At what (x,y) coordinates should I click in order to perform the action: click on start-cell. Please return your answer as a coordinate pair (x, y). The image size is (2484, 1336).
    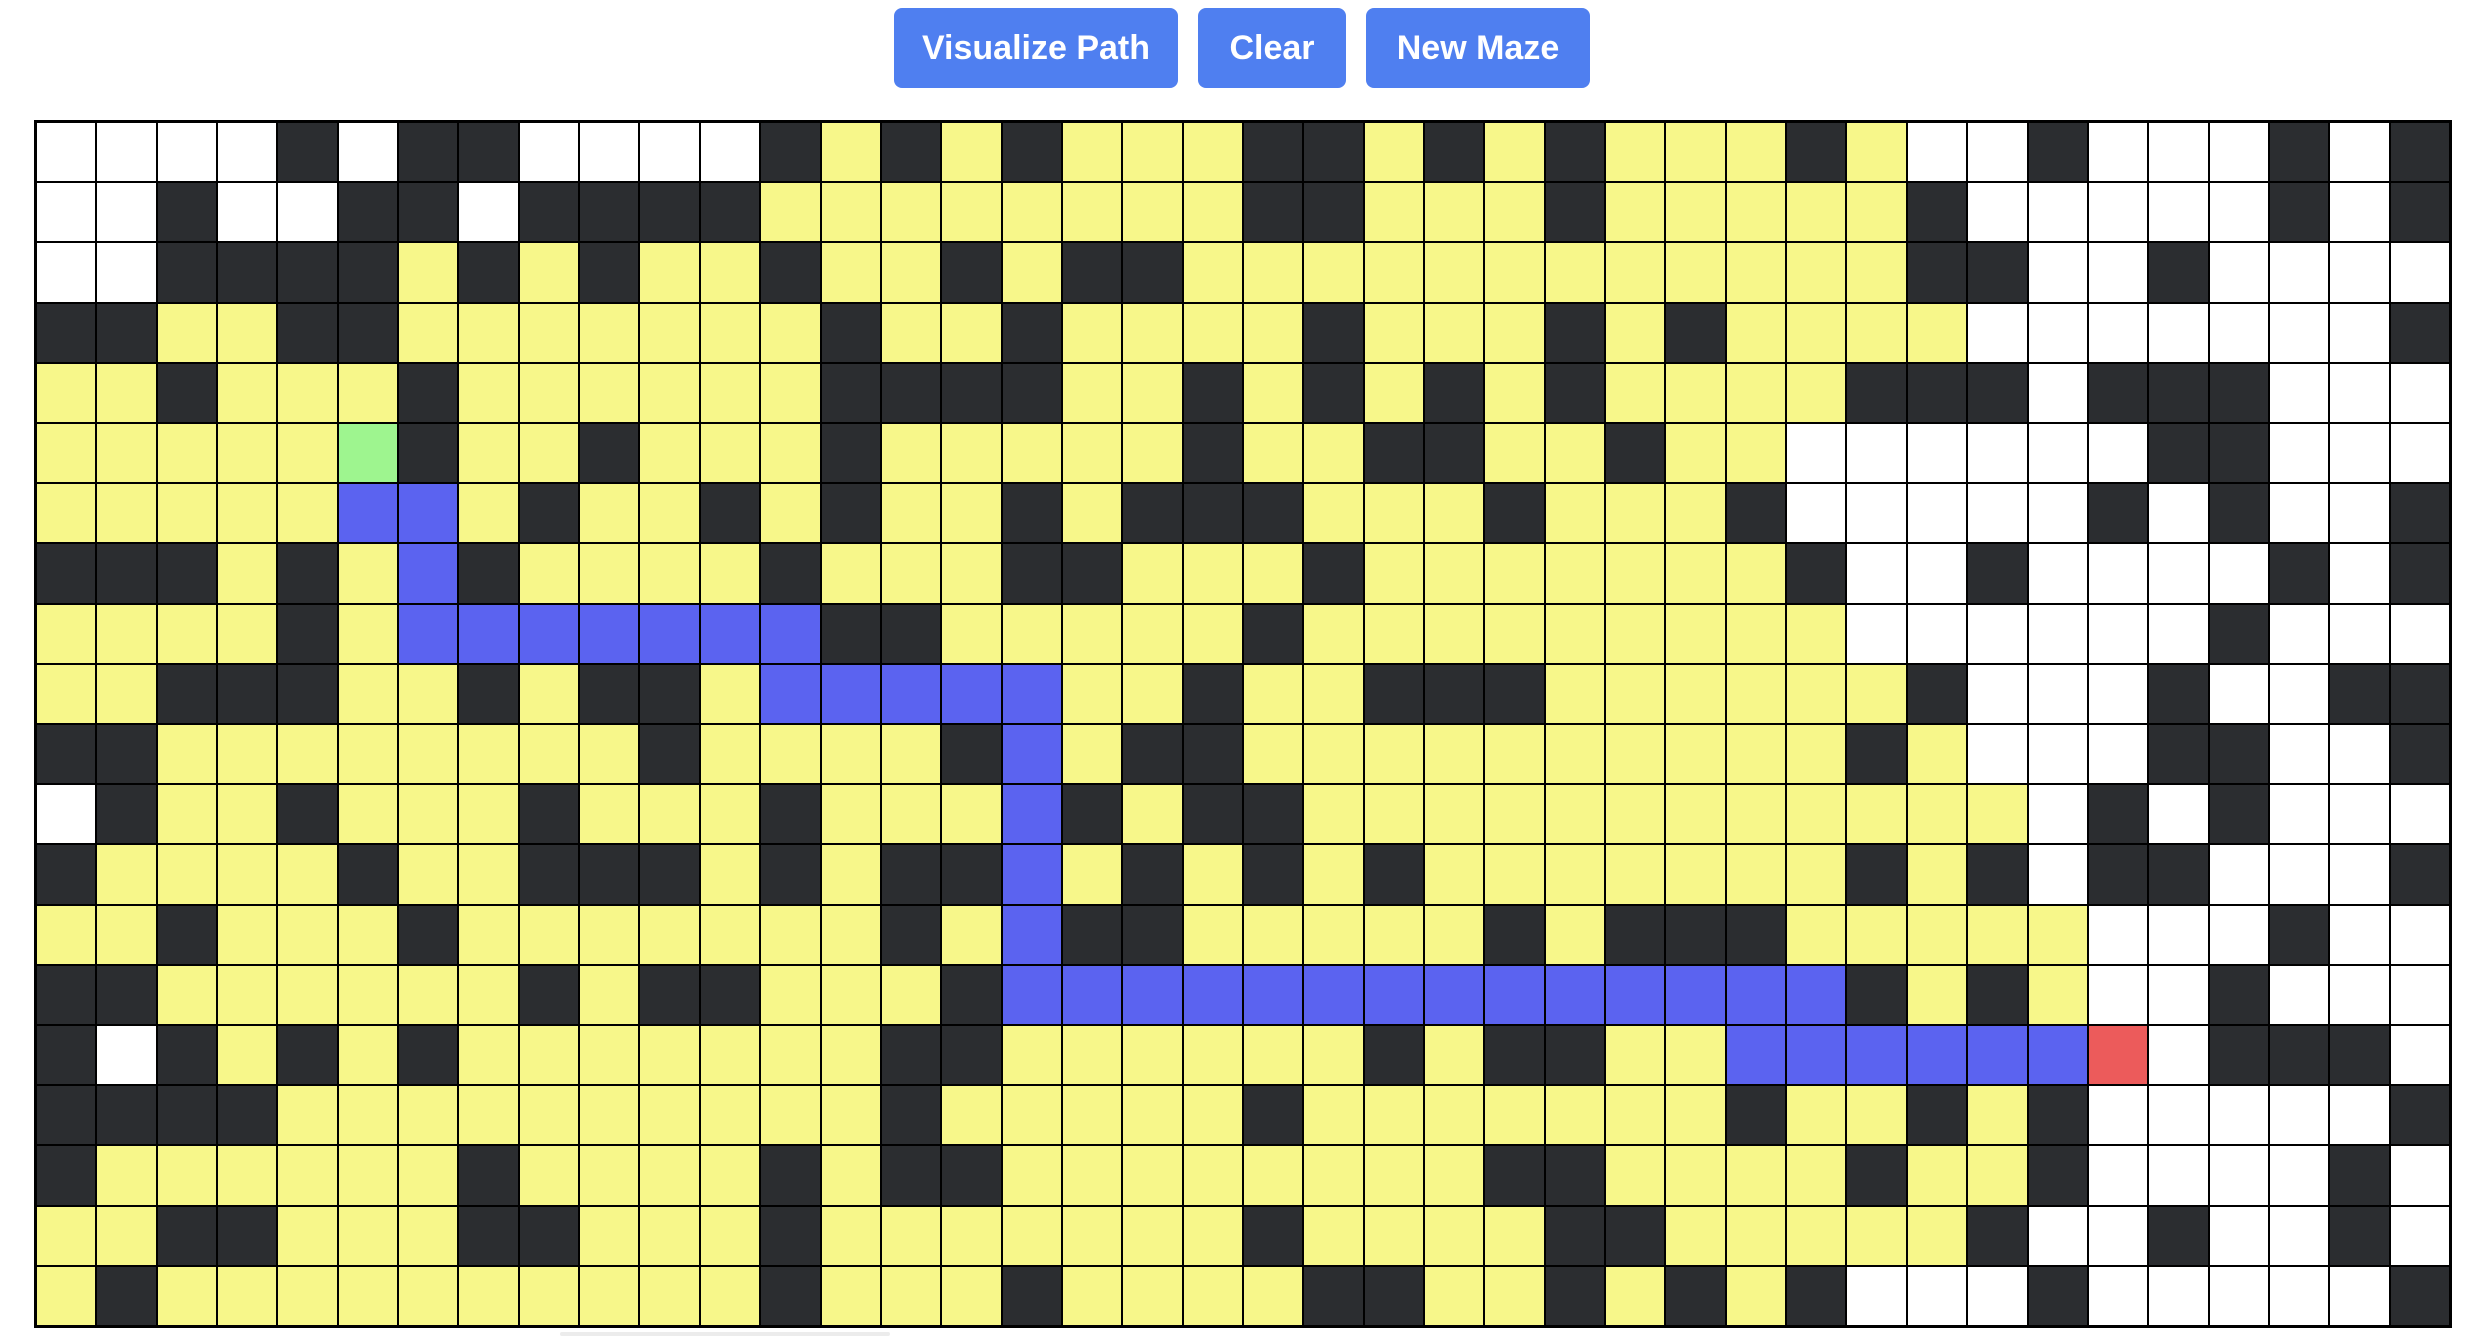
    Looking at the image, I should click on (368, 453).